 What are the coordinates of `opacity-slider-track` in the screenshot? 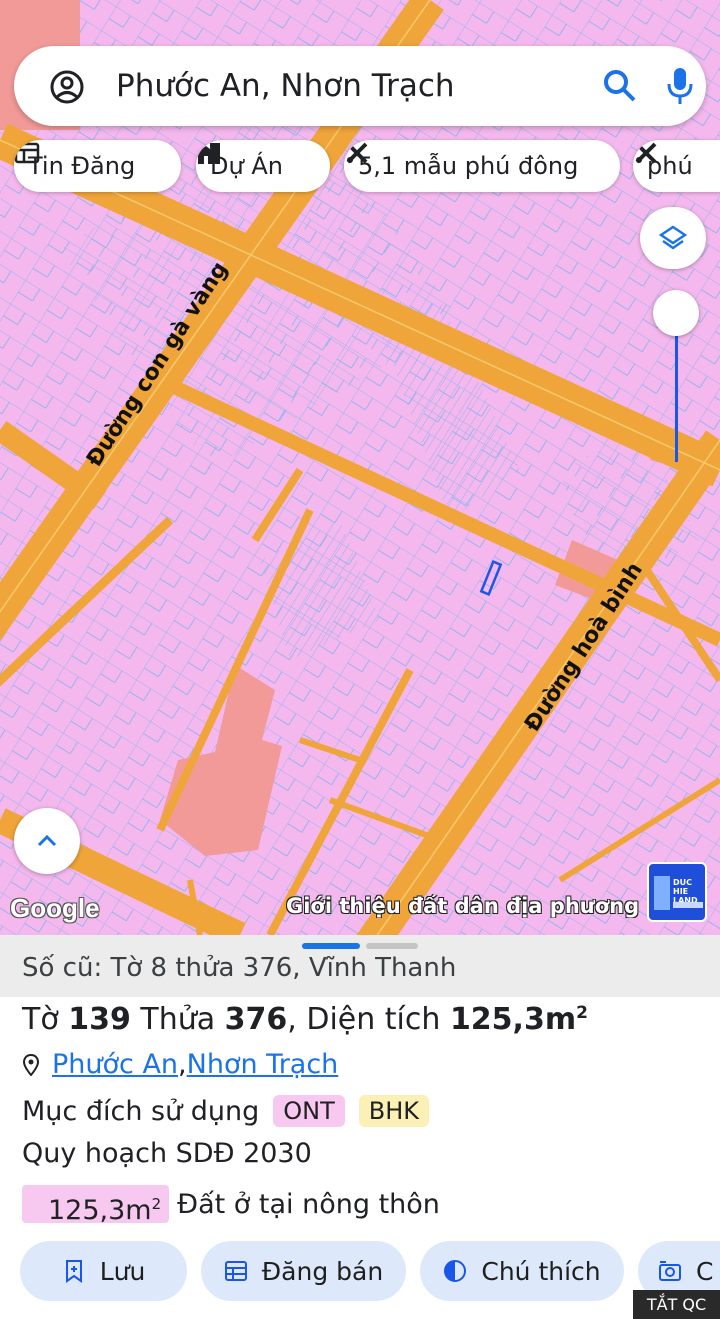 It's located at (676, 390).